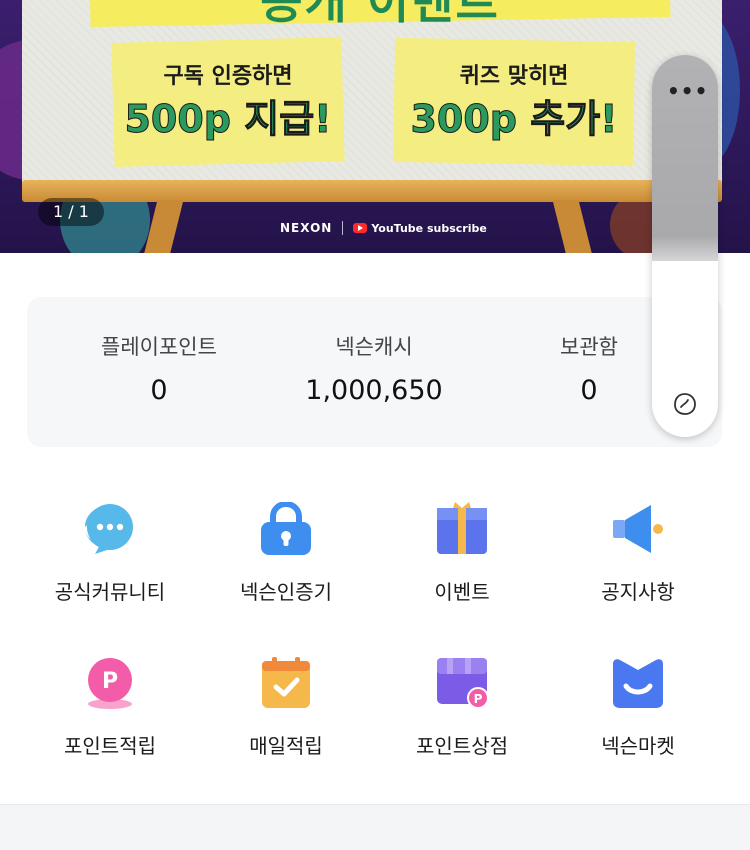 The height and width of the screenshot is (850, 750). What do you see at coordinates (374, 347) in the screenshot?
I see `points-cash-label: 넥슨캐시` at bounding box center [374, 347].